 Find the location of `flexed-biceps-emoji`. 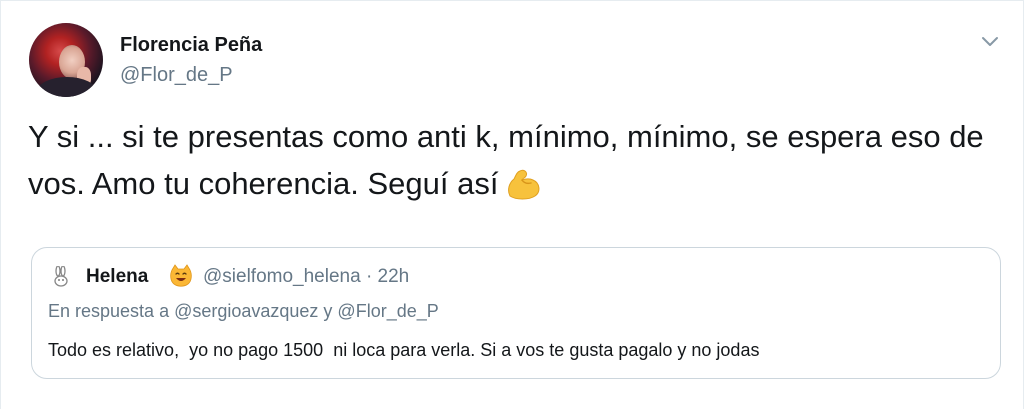

flexed-biceps-emoji is located at coordinates (524, 189).